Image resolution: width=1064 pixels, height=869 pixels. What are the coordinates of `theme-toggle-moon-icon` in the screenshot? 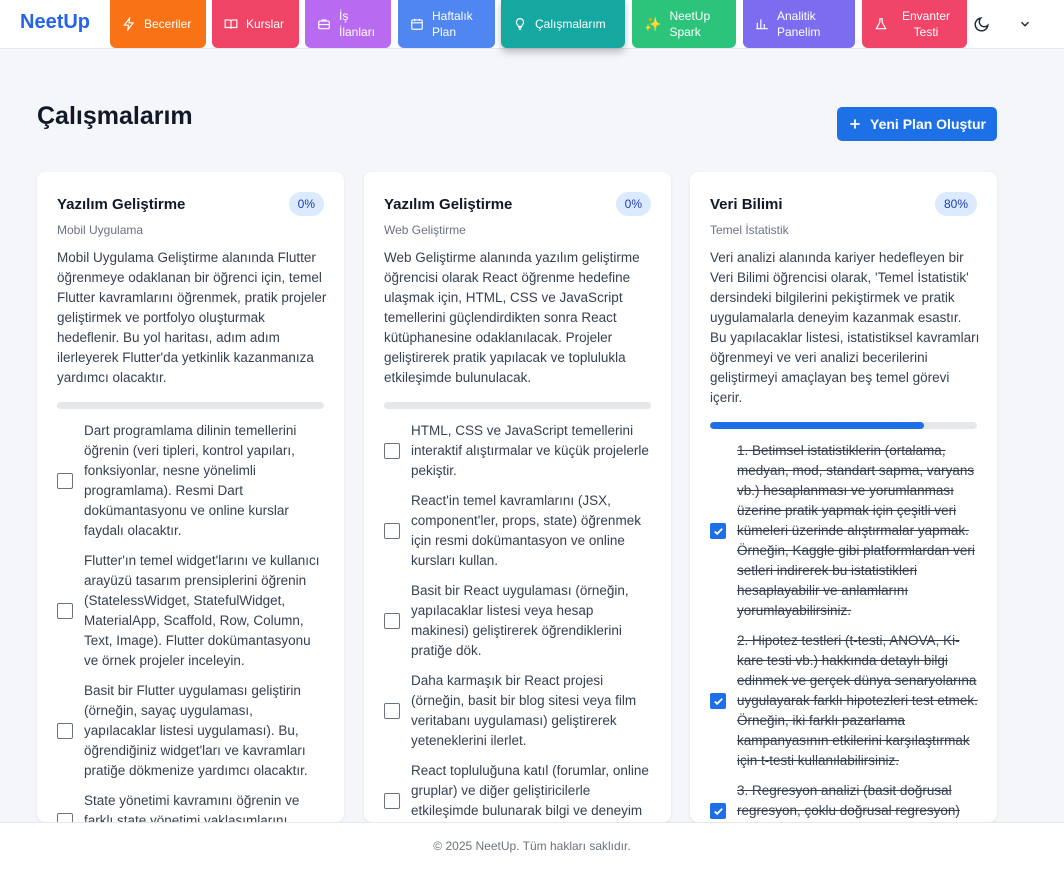 It's located at (981, 24).